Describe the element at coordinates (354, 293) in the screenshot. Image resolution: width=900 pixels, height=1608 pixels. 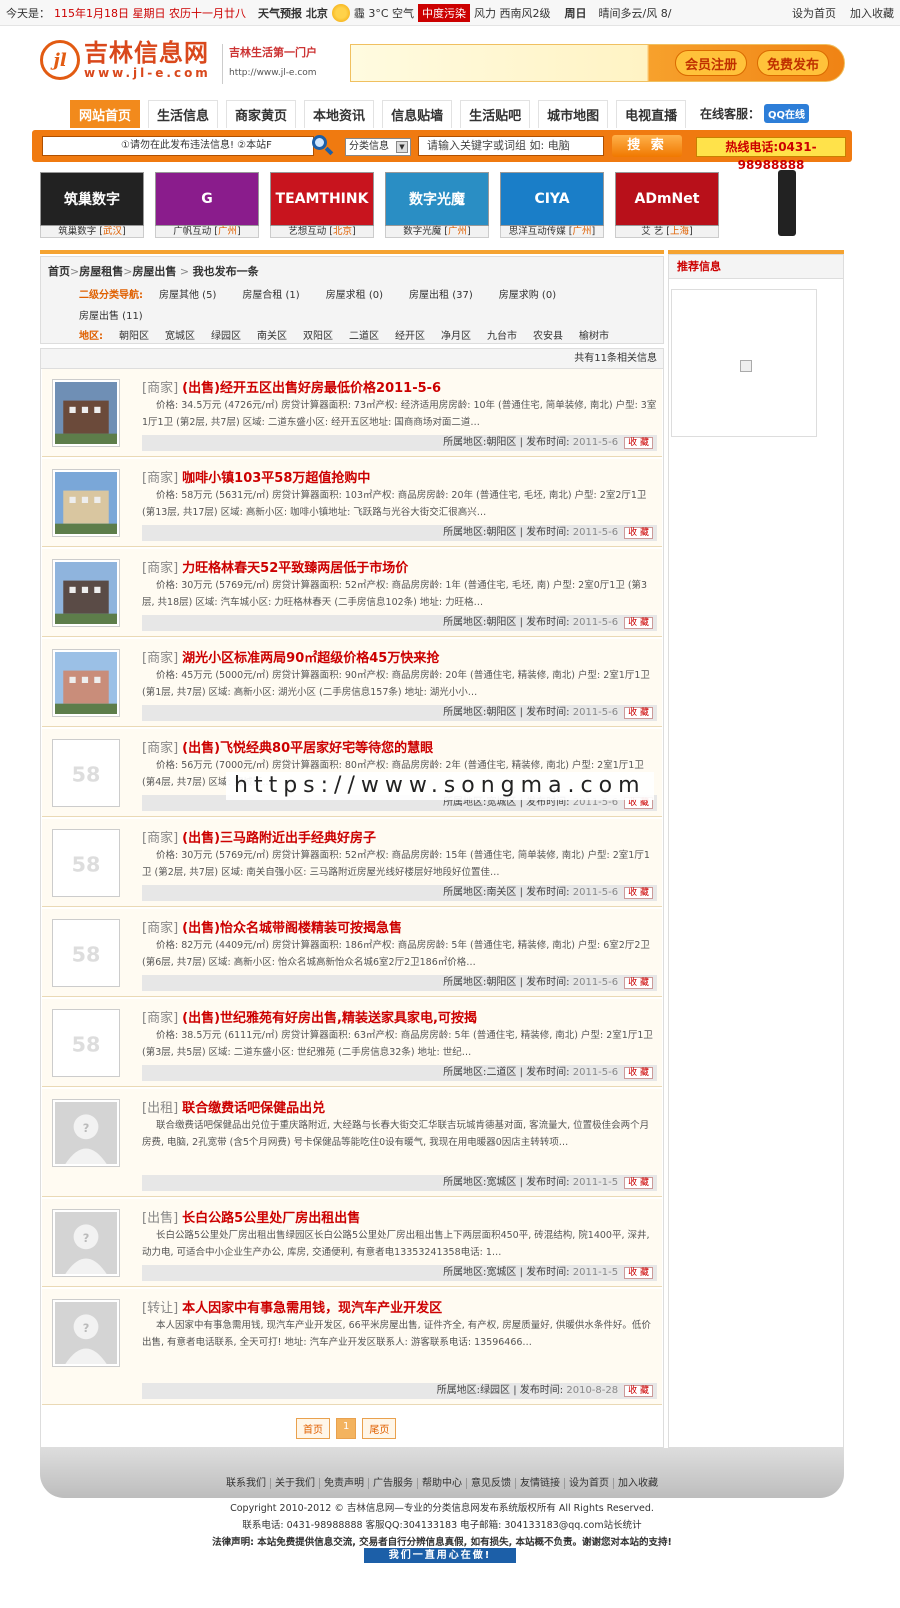
I see `category-link: 房屋求租 (0)` at that location.